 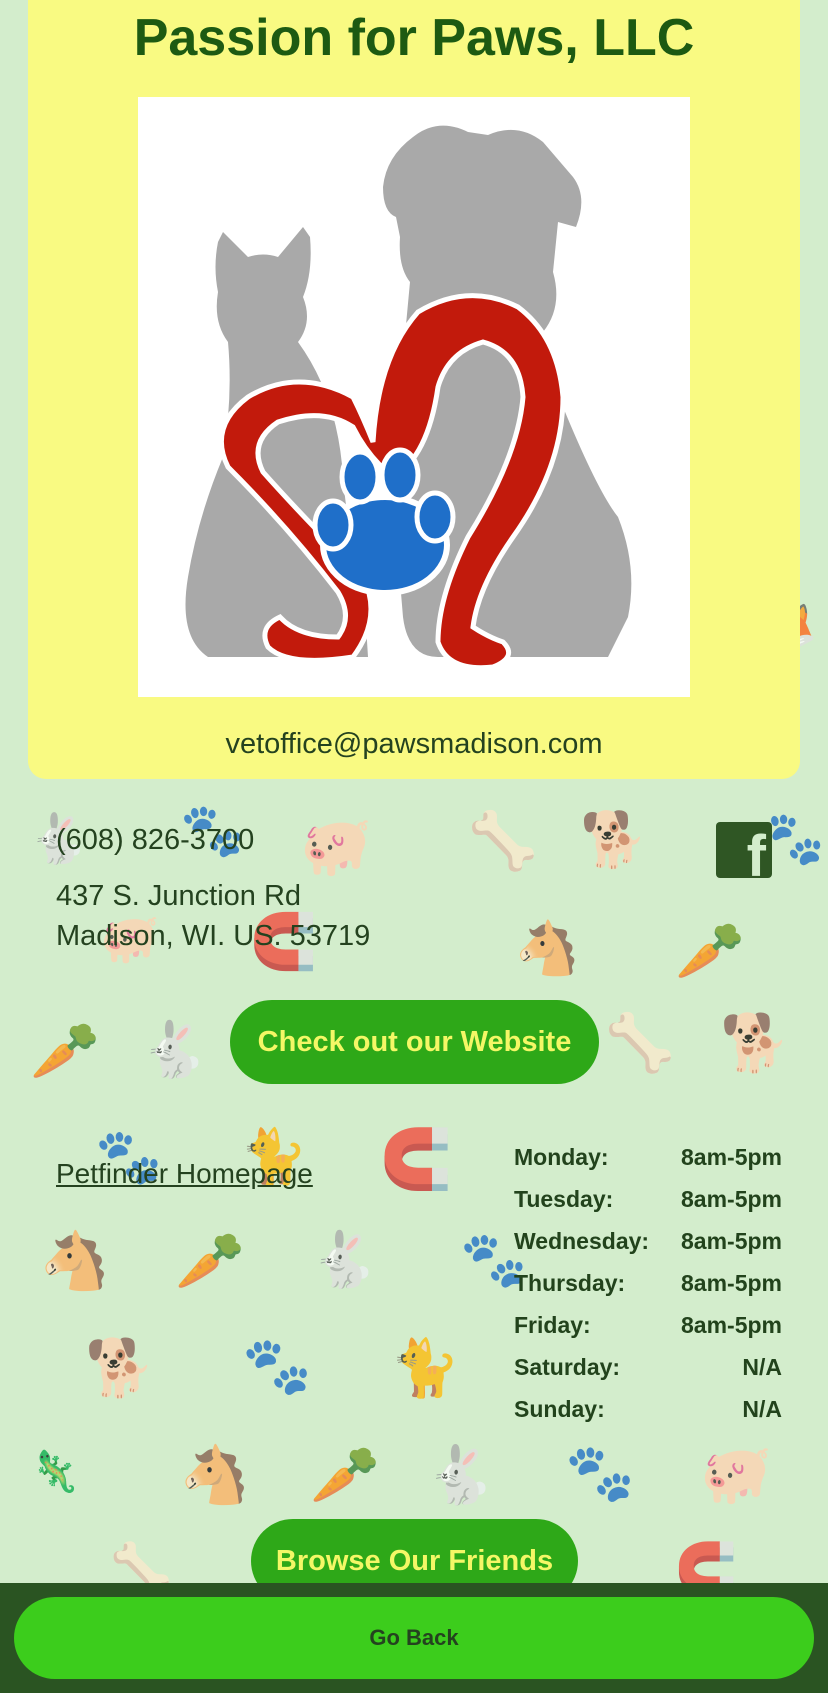 What do you see at coordinates (559, 1408) in the screenshot?
I see `hours-day: Sunday:` at bounding box center [559, 1408].